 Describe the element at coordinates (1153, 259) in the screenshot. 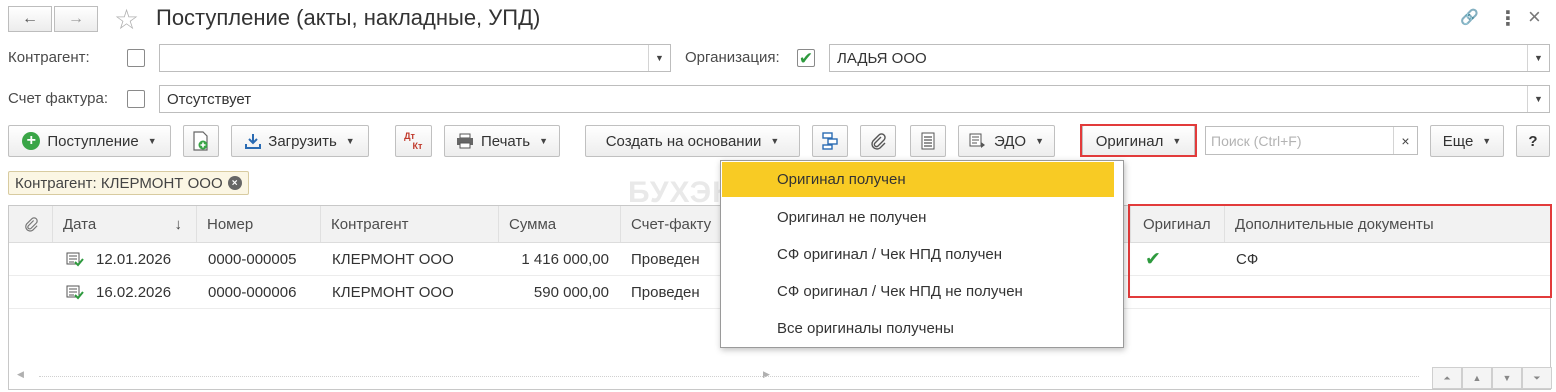

I see `original-received-check-icon: ✔` at that location.